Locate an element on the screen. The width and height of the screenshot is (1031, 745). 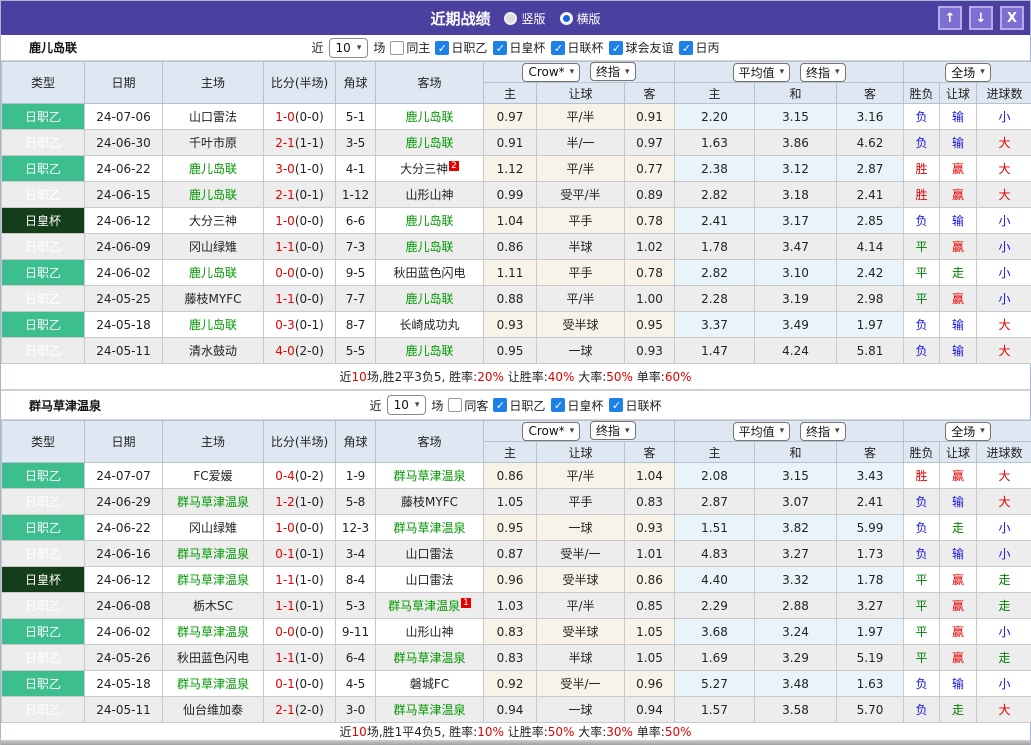
home-team-name: 大分三神 is located at coordinates (213, 221).